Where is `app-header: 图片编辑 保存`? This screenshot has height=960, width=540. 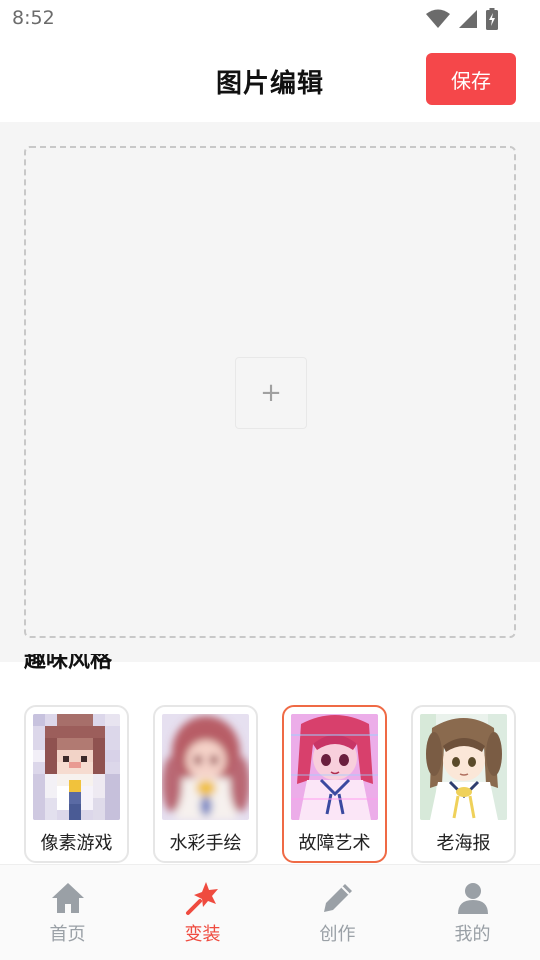
app-header: 图片编辑 保存 is located at coordinates (270, 79).